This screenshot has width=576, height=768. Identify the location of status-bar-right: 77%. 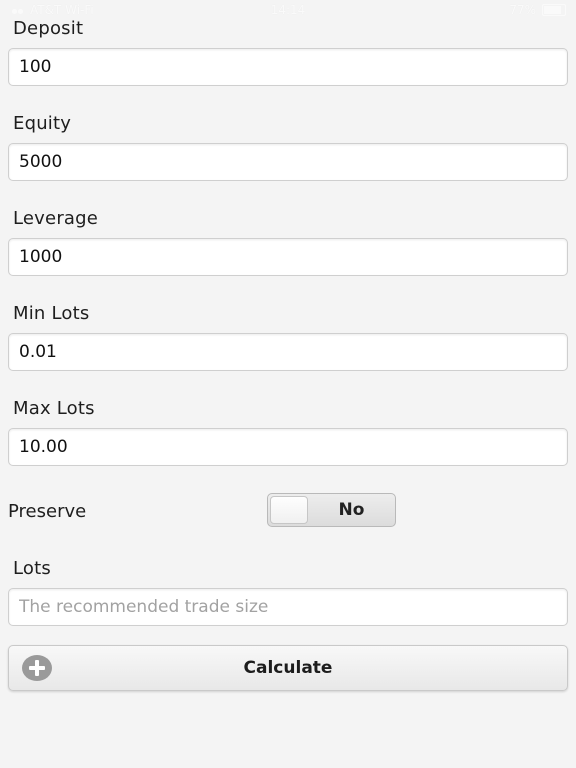
(537, 10).